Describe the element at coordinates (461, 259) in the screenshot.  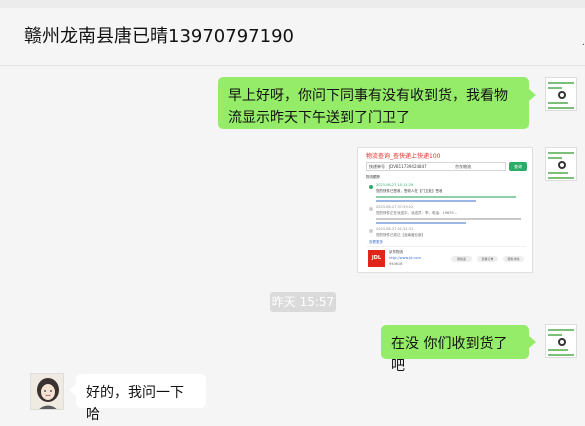
I see `carrier-action-button: 寄快递` at that location.